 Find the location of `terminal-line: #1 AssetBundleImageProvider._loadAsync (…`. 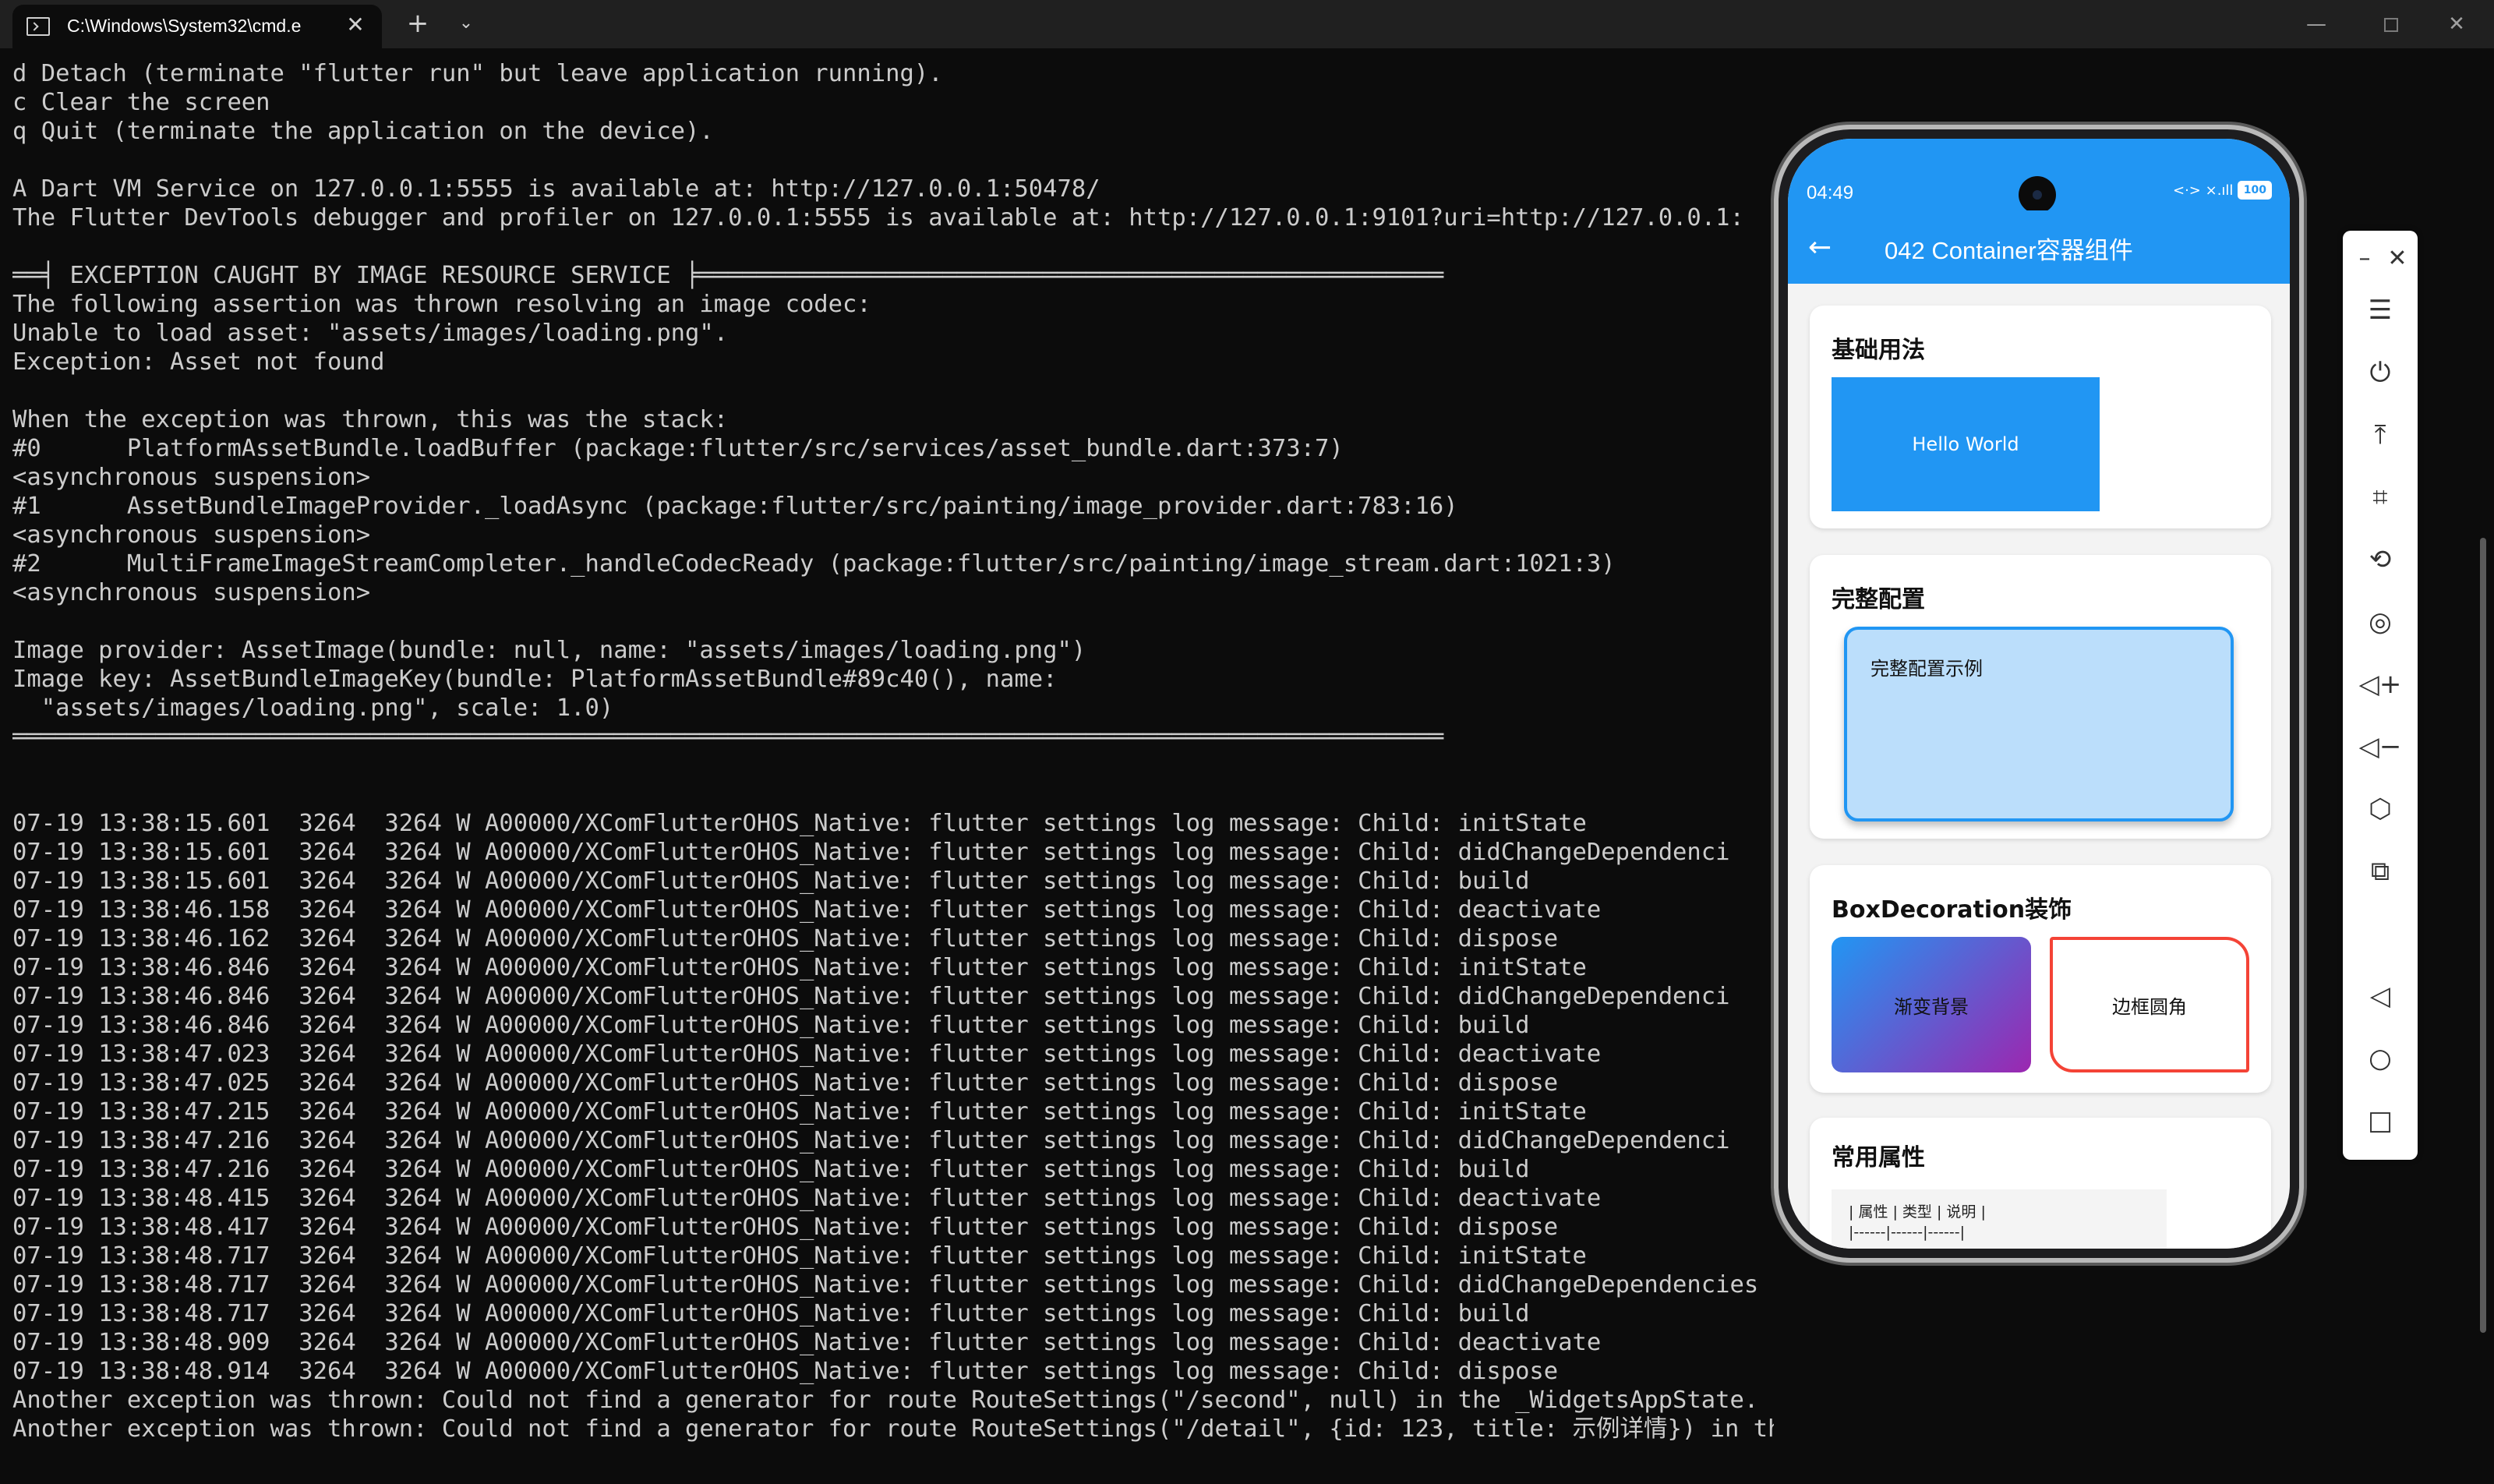

terminal-line: #1 AssetBundleImageProvider._loadAsync (… is located at coordinates (735, 506).